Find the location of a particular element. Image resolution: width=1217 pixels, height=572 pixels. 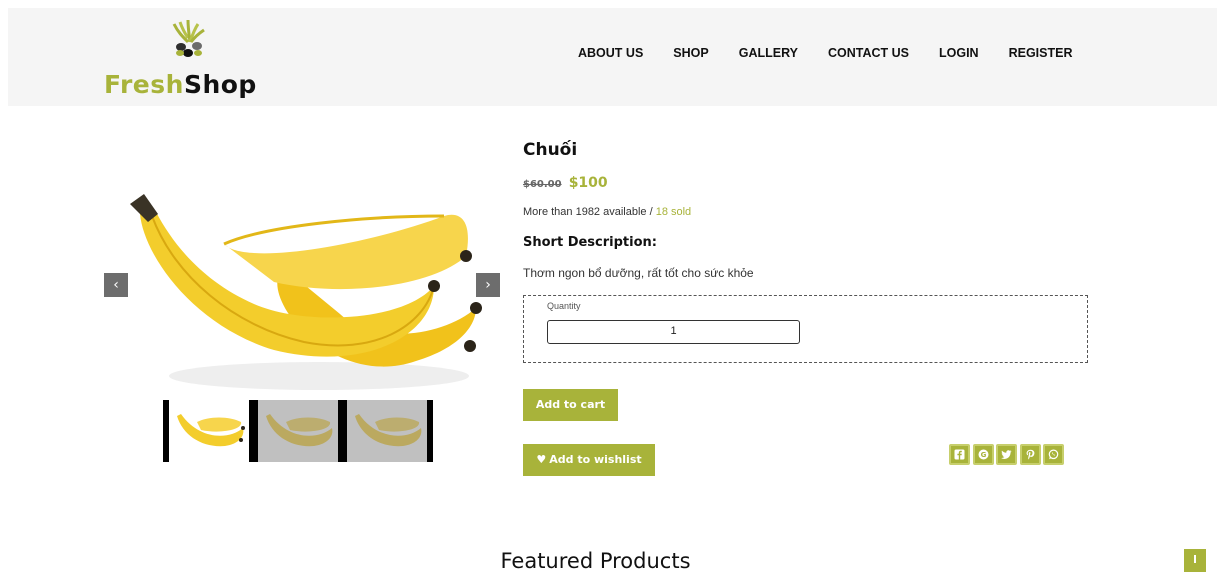

share-buttons: G is located at coordinates (1008, 454).